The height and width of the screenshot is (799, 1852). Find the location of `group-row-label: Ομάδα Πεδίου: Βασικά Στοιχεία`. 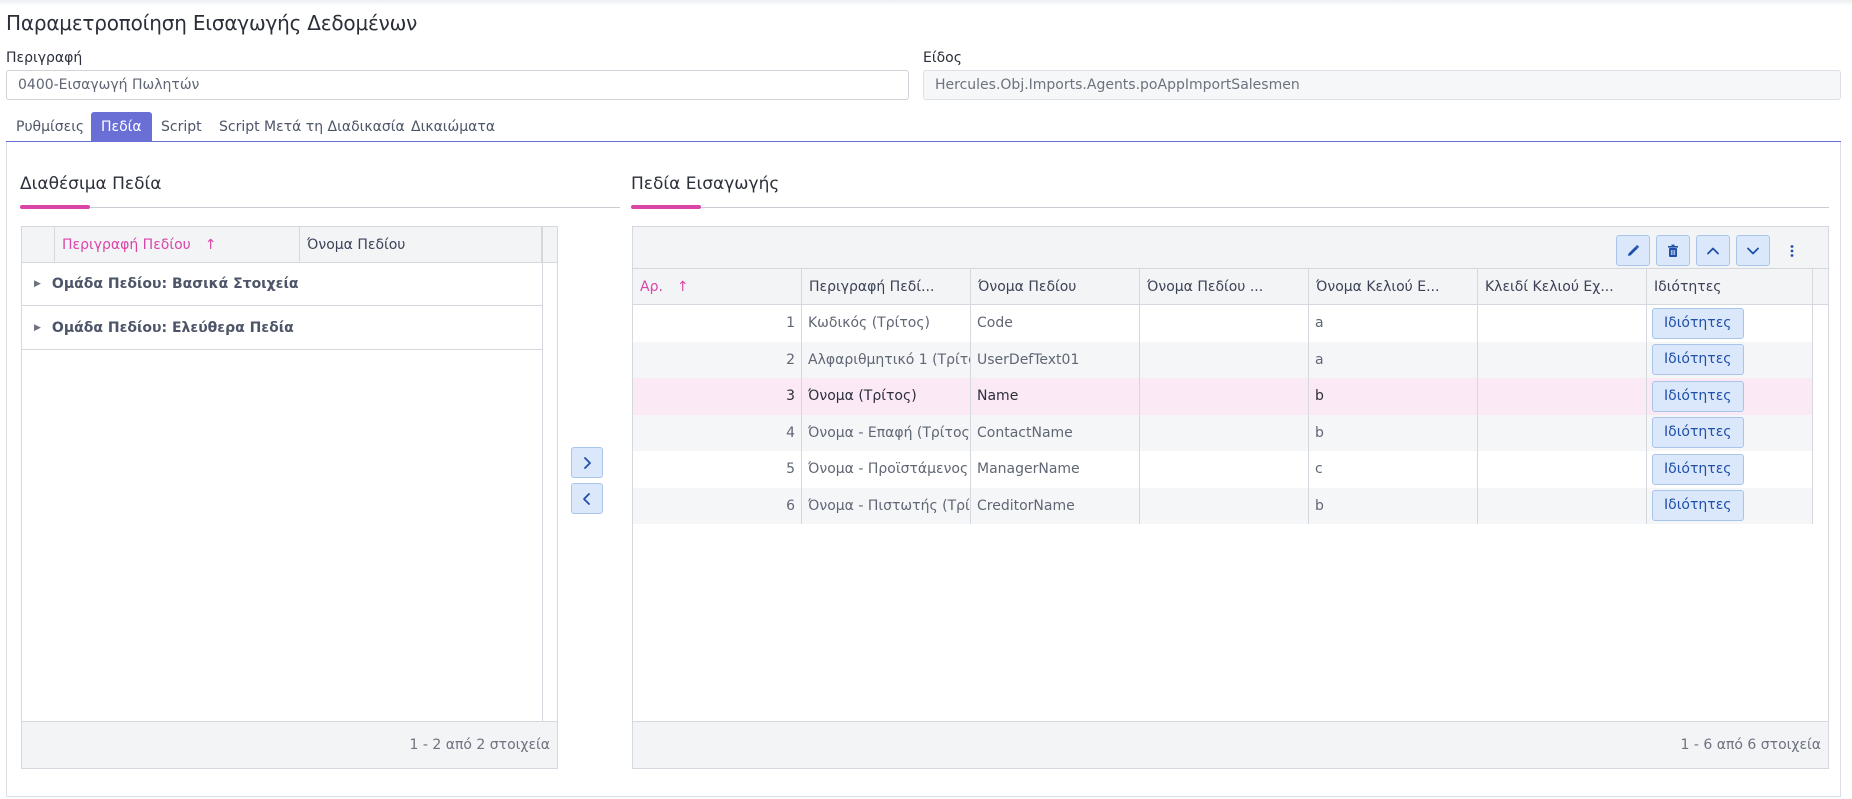

group-row-label: Ομάδα Πεδίου: Βασικά Στοιχεία is located at coordinates (175, 284).